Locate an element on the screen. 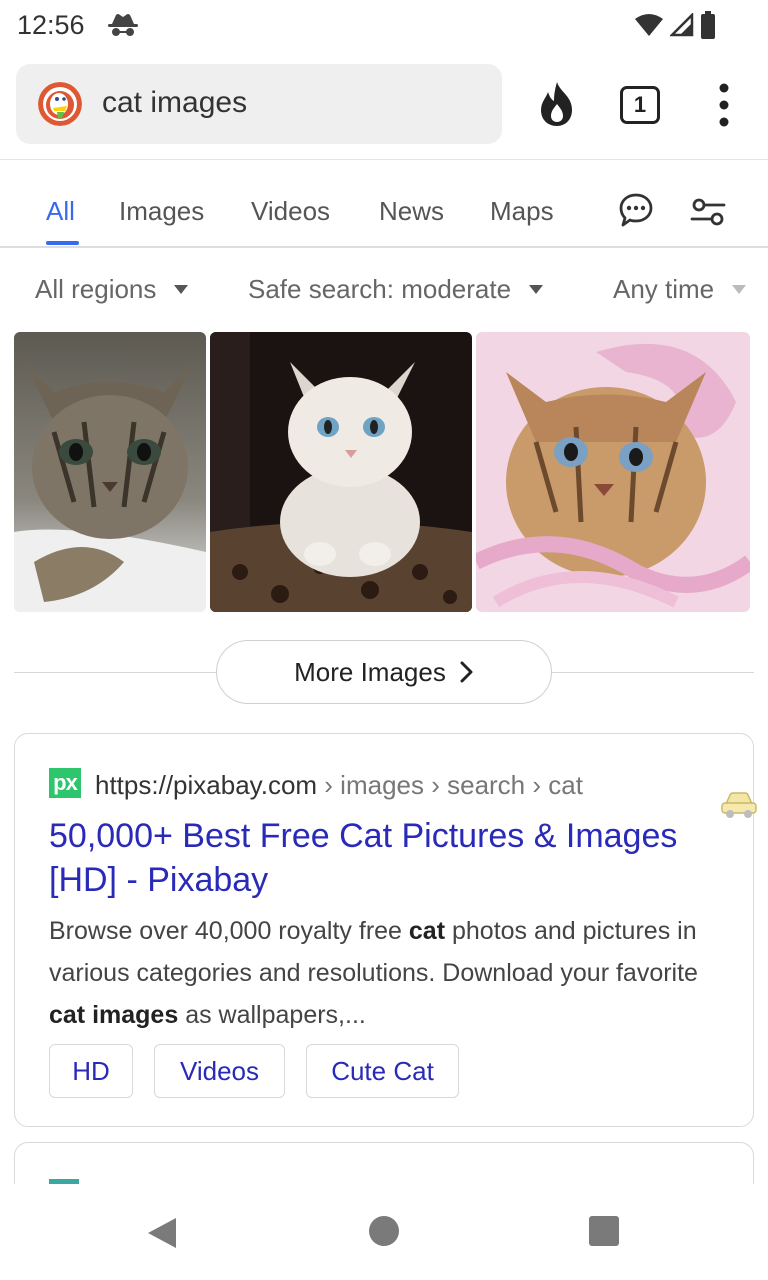 The width and height of the screenshot is (768, 1280). browser-toolbar: cat images 1 is located at coordinates (384, 105).